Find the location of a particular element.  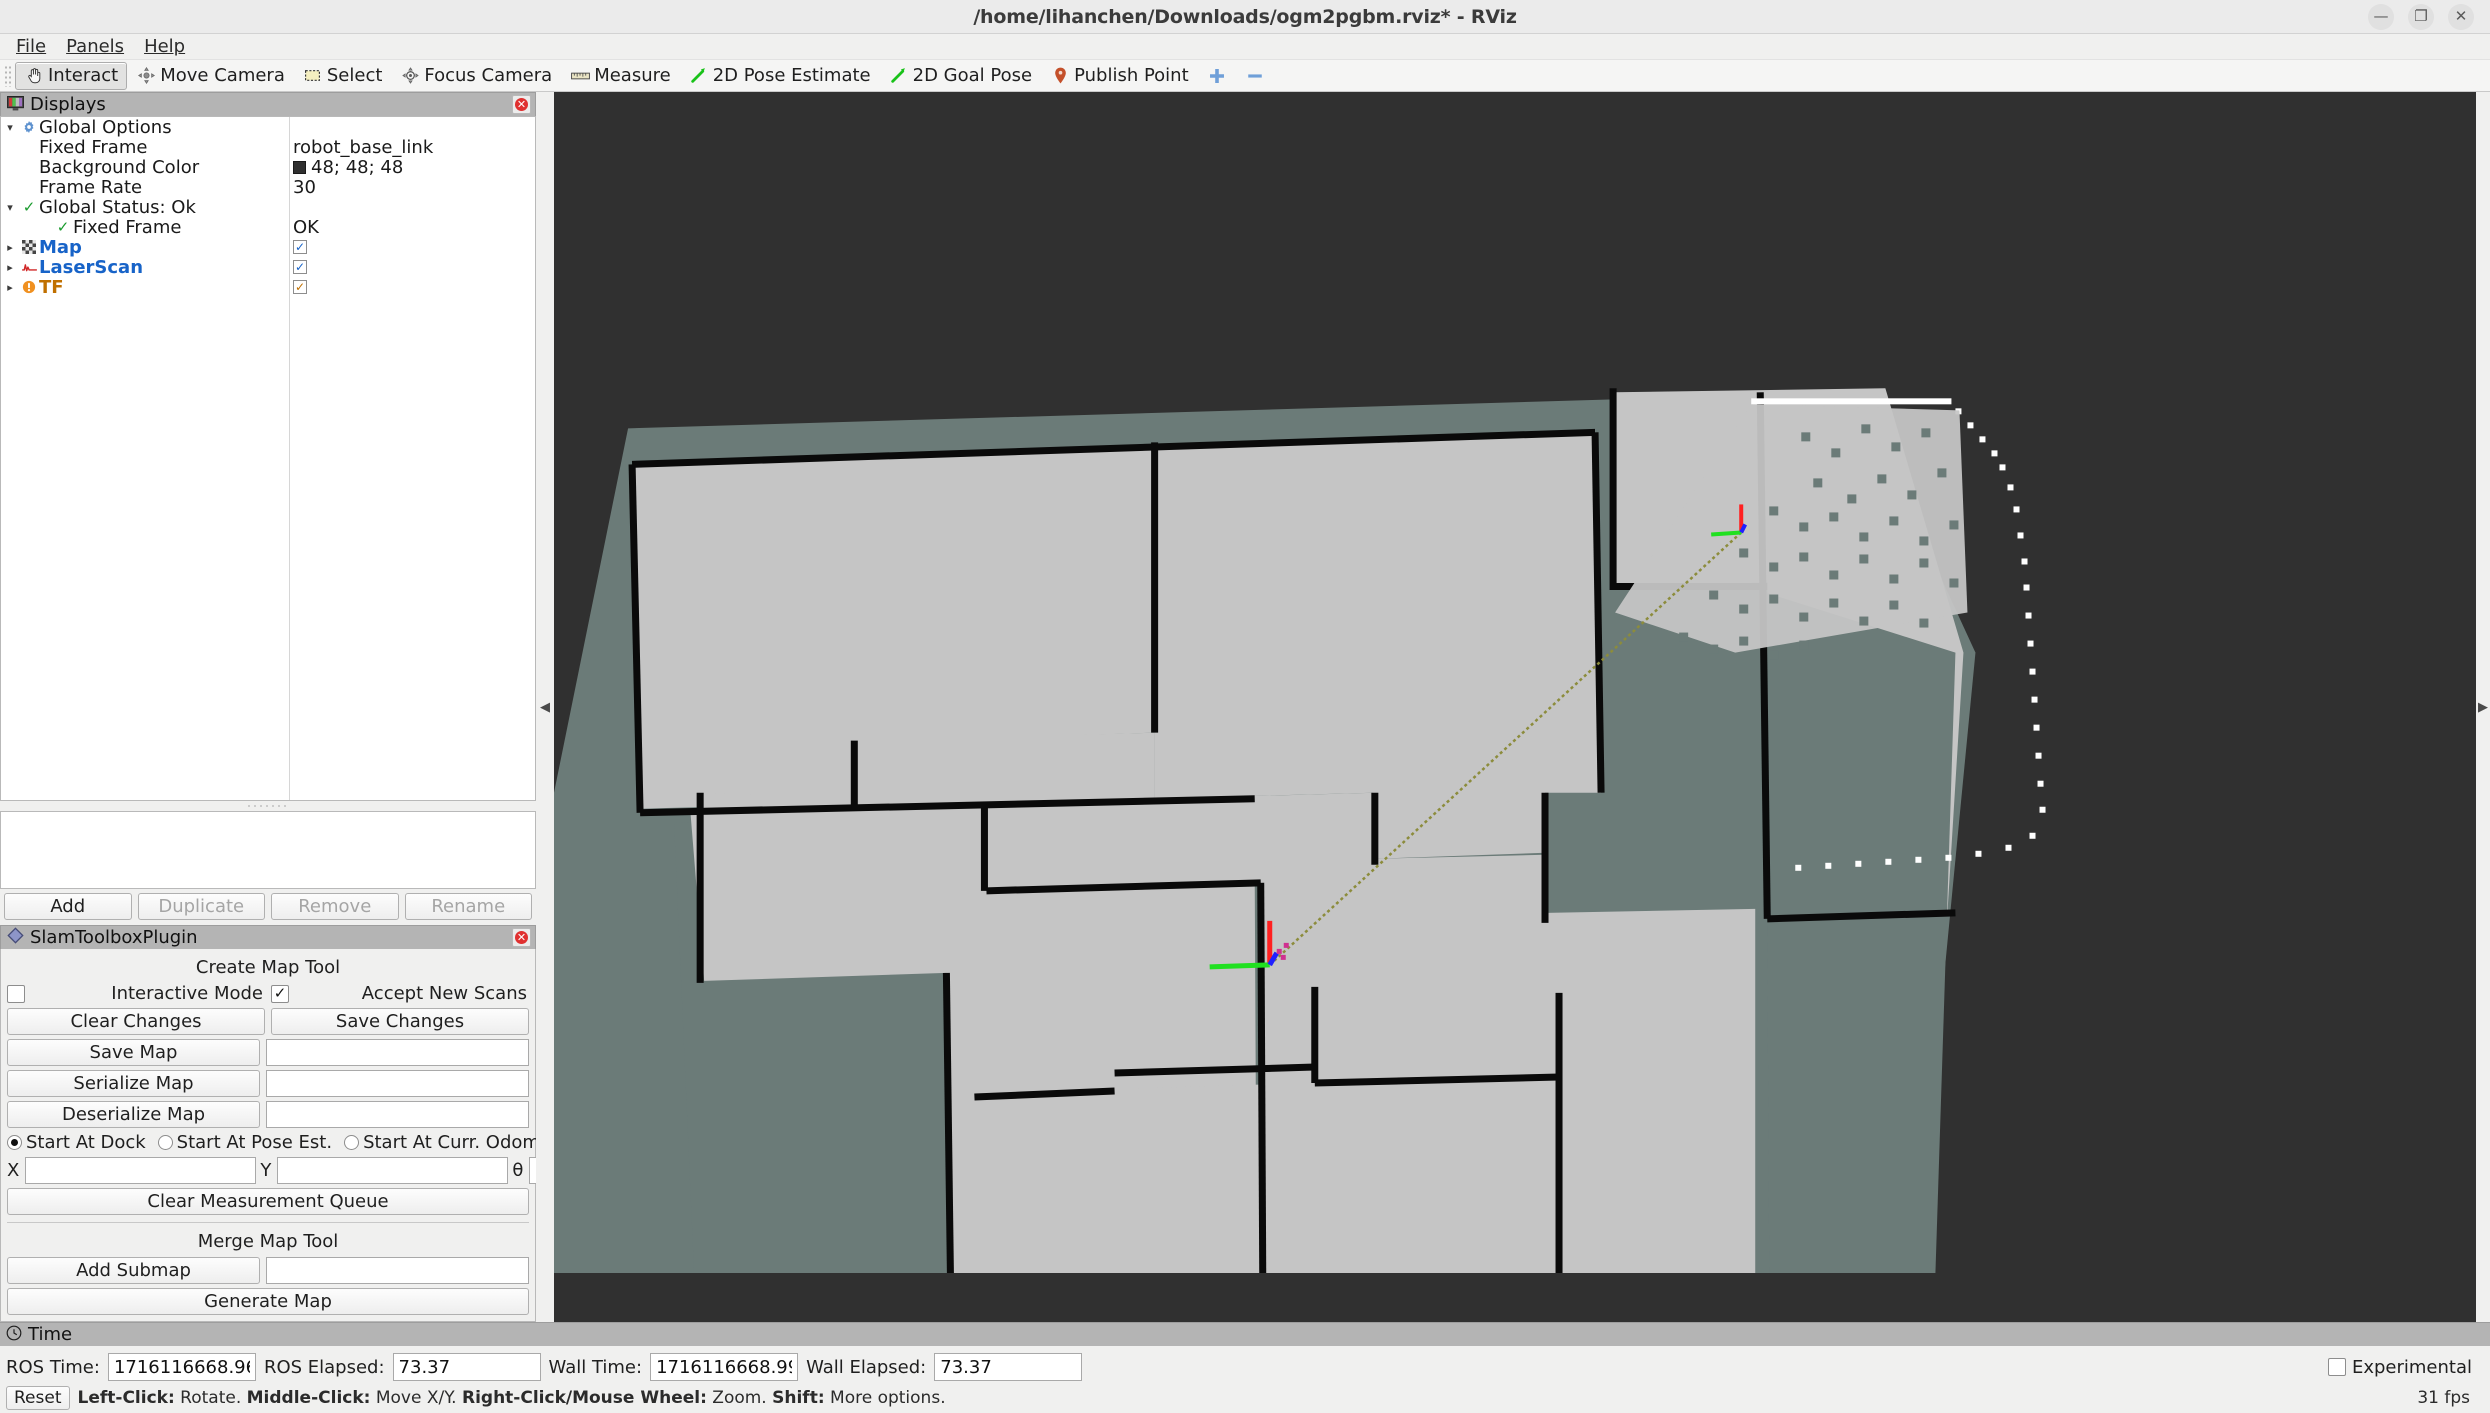

tree-value-fixed-frame: robot_base_link is located at coordinates (363, 147).